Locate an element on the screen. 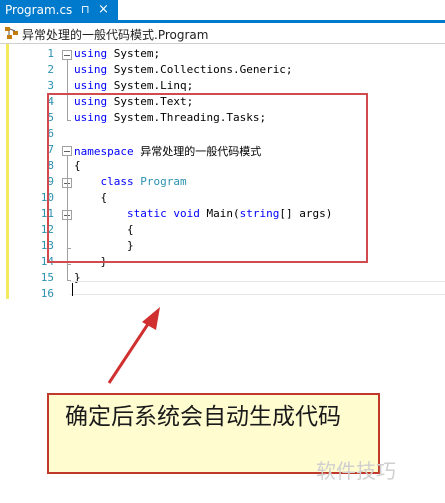  watermark-text: 软件技巧 is located at coordinates (356, 471).